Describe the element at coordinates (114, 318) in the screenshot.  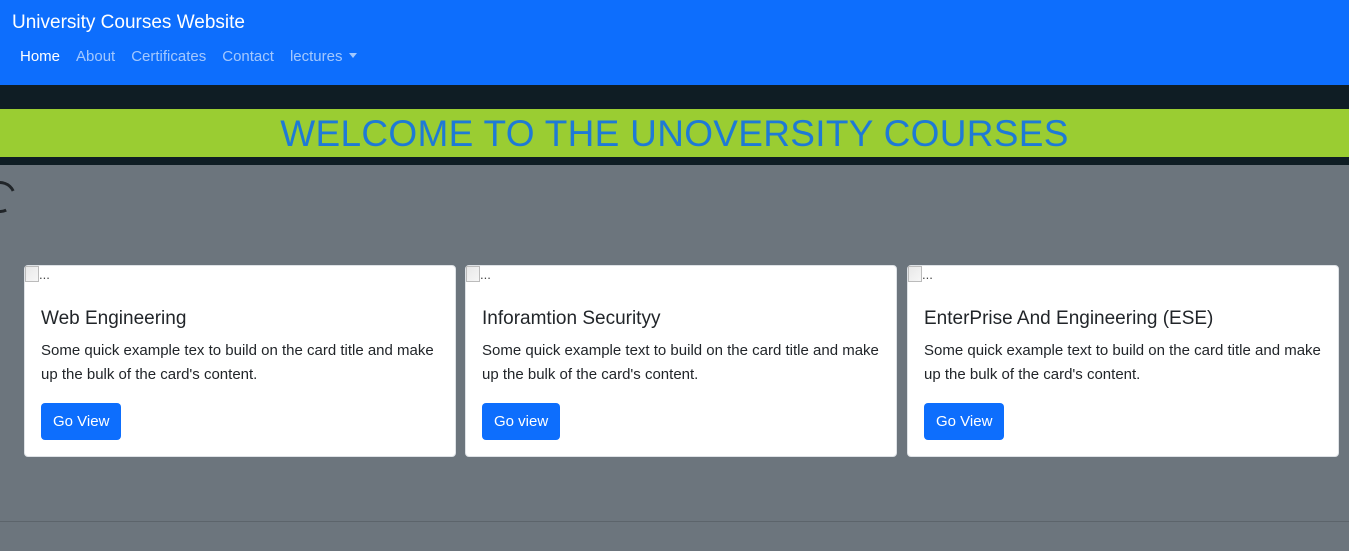
I see `card-title: Web Engineering` at that location.